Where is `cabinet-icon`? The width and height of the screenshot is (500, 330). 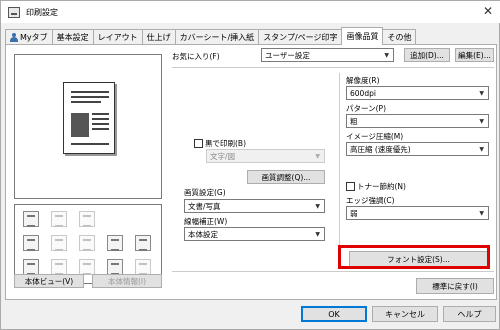
cabinet-icon is located at coordinates (87, 267).